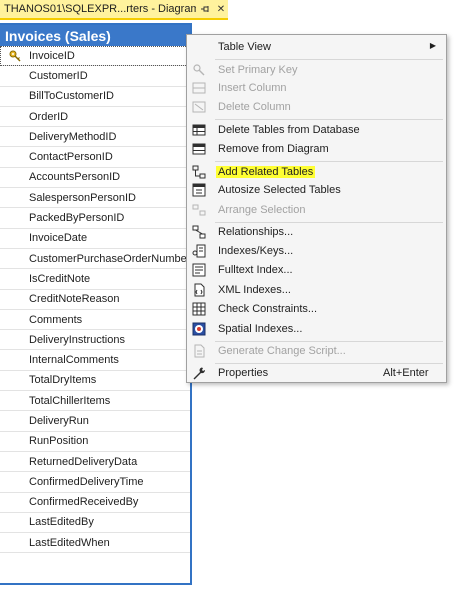  I want to click on document-tab: THANOS01\SQLEXPR...rters - Diagram_0 ✕, so click(114, 10).